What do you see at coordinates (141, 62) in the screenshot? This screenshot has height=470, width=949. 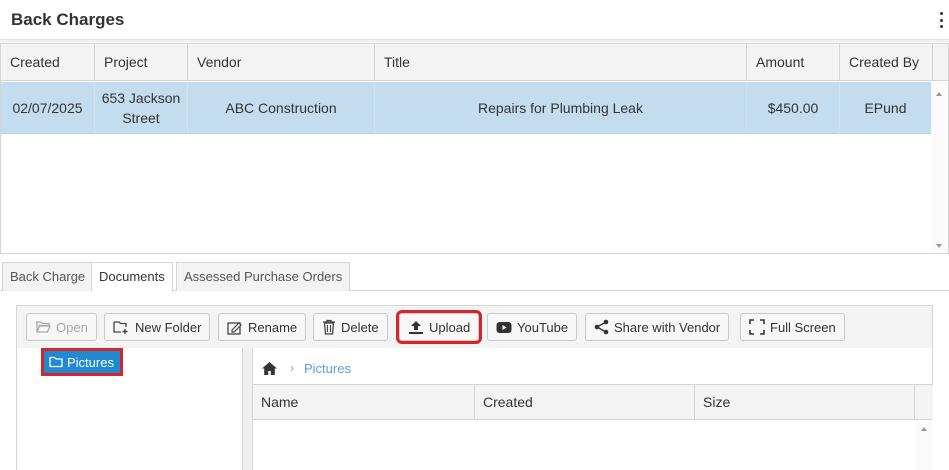 I see `column-header-project: Project` at bounding box center [141, 62].